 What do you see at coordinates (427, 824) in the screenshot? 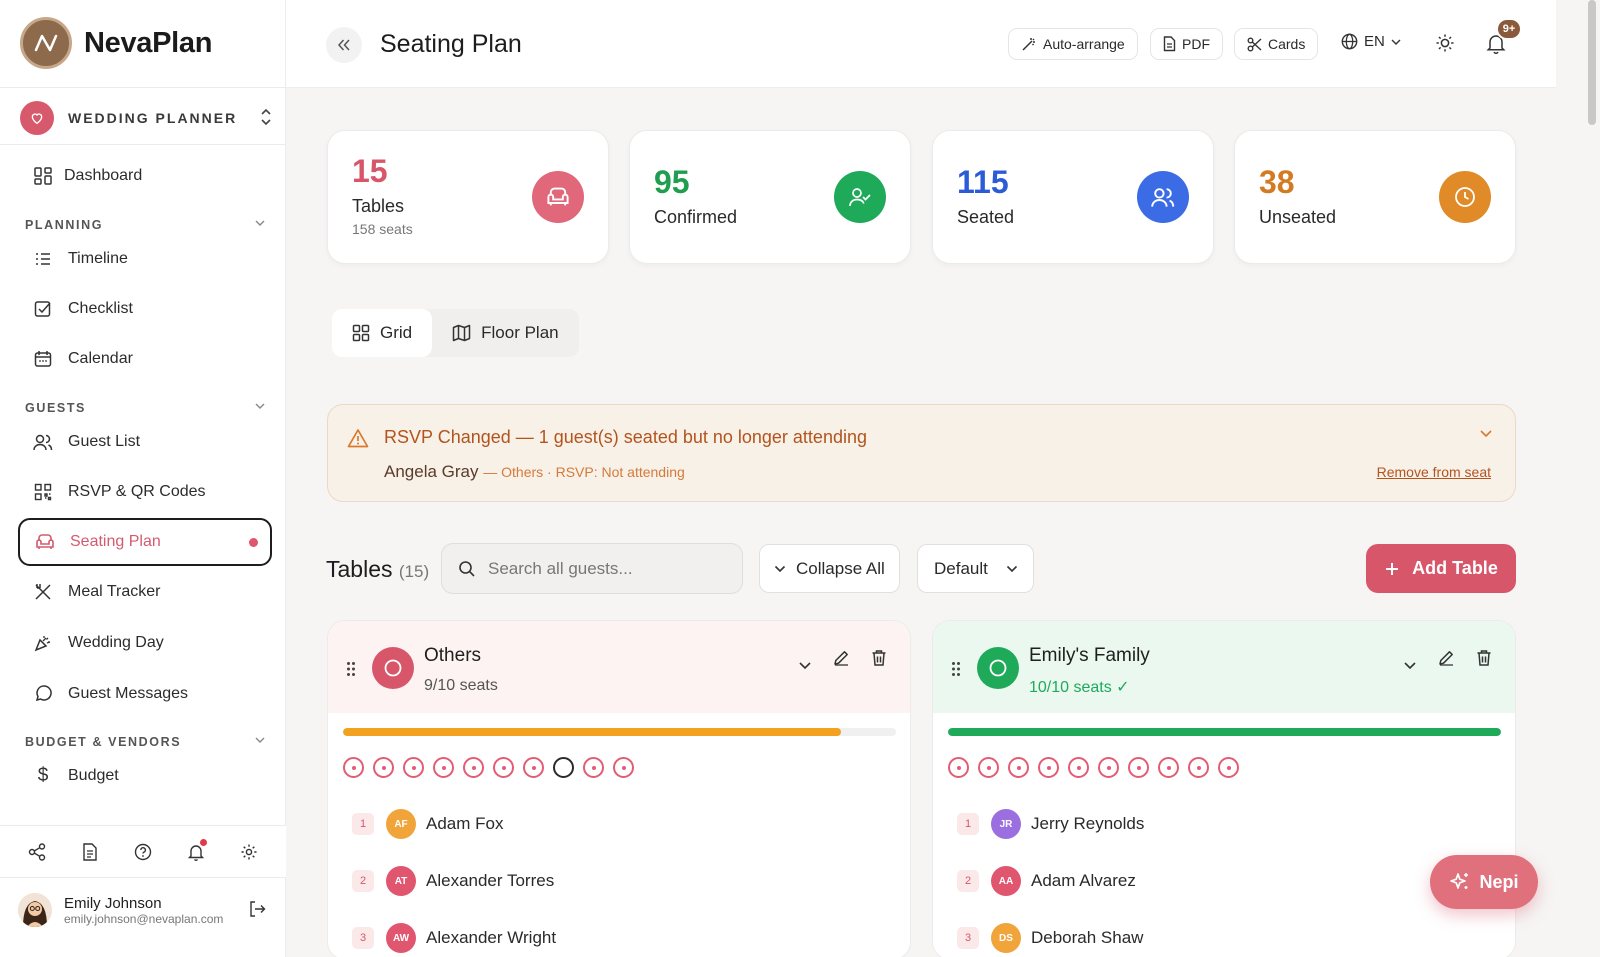
I see `guest-row: 1 AF Adam Fox` at bounding box center [427, 824].